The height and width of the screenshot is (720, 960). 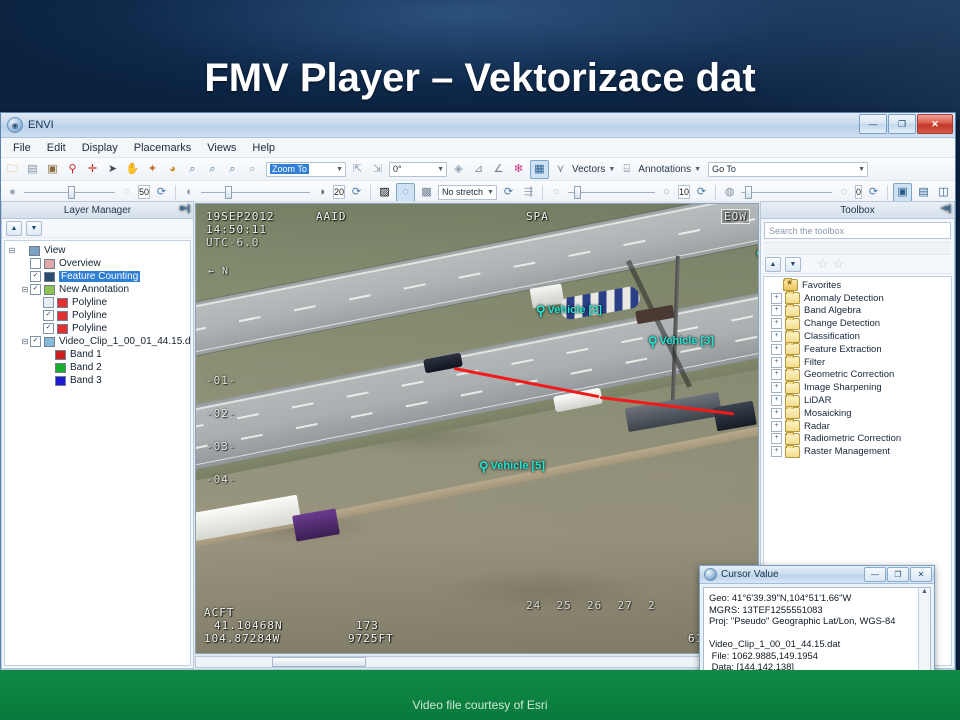 I want to click on measure-icon: ∠, so click(x=498, y=169).